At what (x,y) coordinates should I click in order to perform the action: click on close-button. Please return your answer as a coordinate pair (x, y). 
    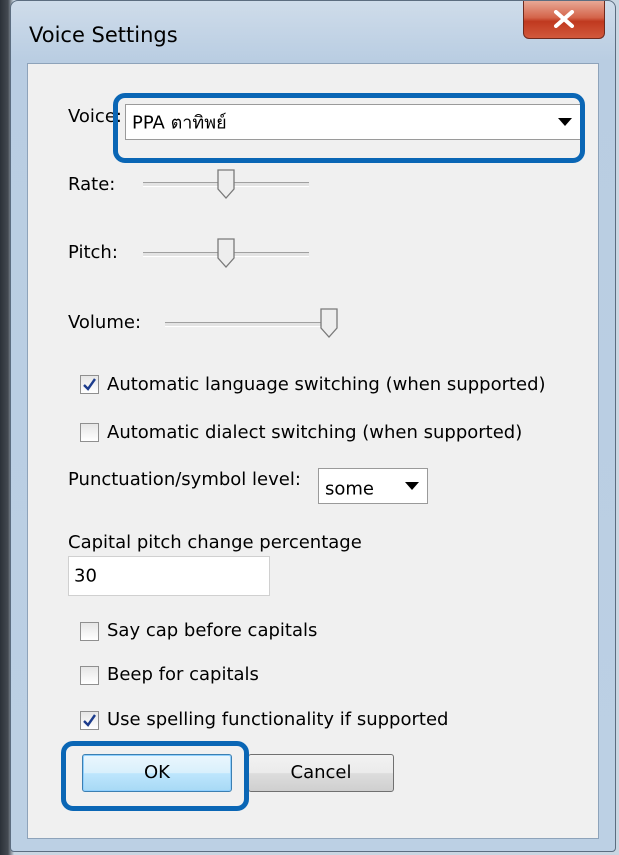
    Looking at the image, I should click on (564, 20).